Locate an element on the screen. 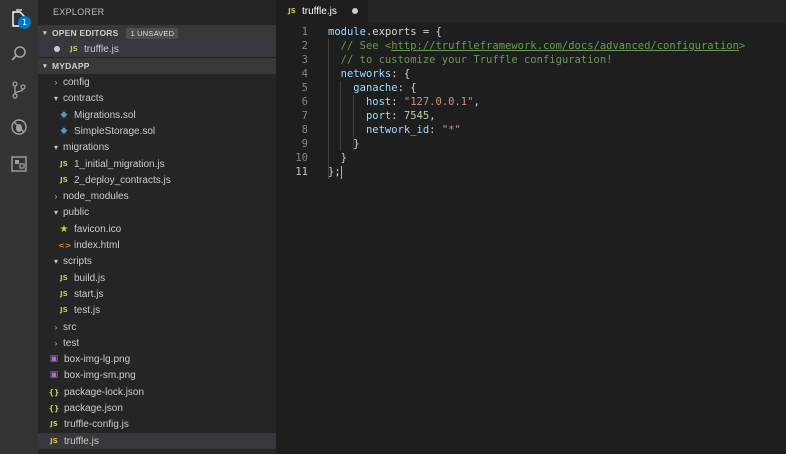  code-token: // See < is located at coordinates (366, 46).